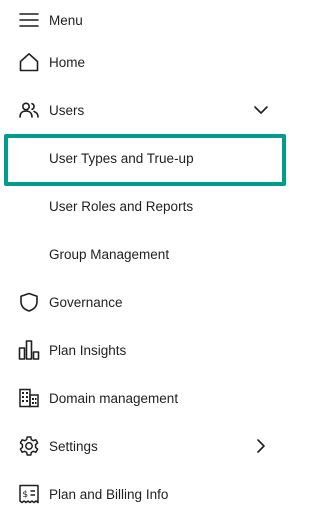  What do you see at coordinates (144, 446) in the screenshot?
I see `sidebar-item-settings: Settings` at bounding box center [144, 446].